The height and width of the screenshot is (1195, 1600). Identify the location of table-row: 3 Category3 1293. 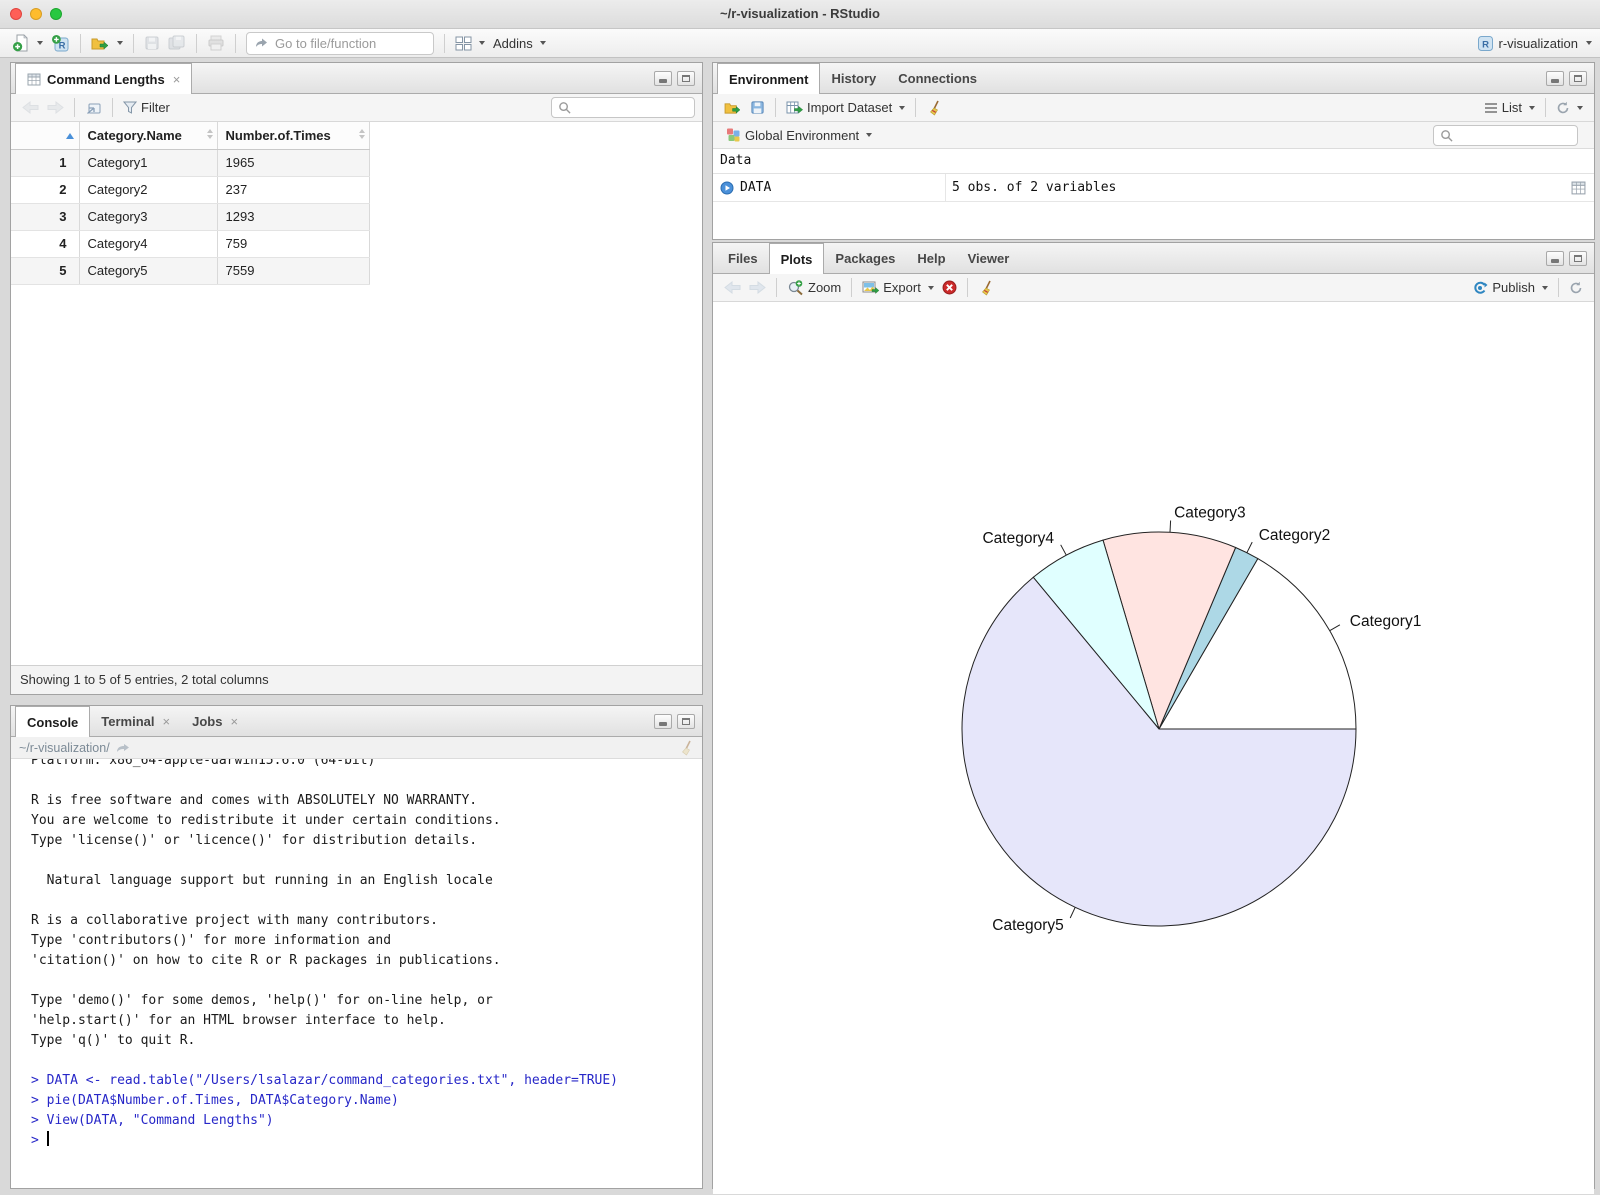
(190, 217).